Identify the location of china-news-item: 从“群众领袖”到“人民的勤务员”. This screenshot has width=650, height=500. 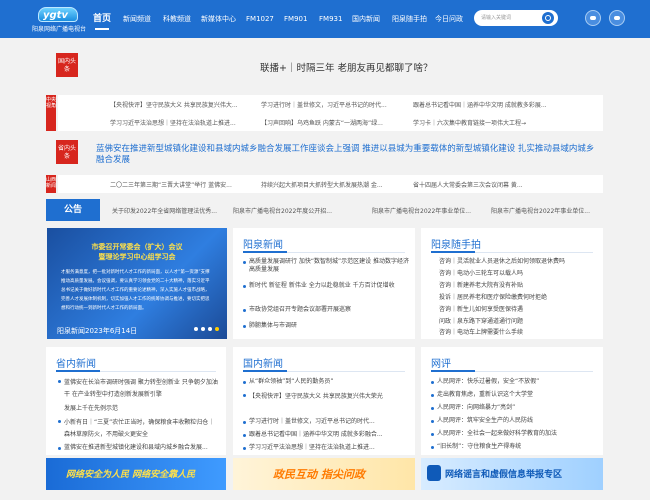
(287, 382).